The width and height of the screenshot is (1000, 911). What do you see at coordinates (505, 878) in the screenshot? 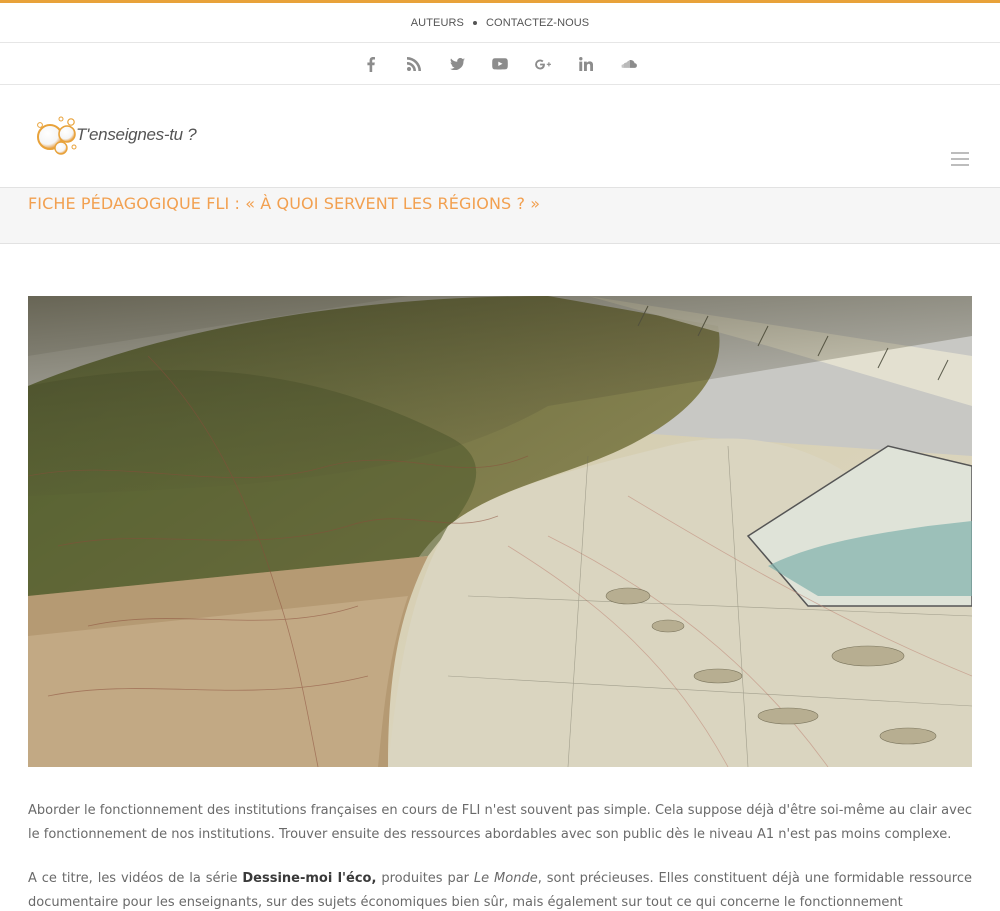
I see `publisher-name: Le Monde` at bounding box center [505, 878].